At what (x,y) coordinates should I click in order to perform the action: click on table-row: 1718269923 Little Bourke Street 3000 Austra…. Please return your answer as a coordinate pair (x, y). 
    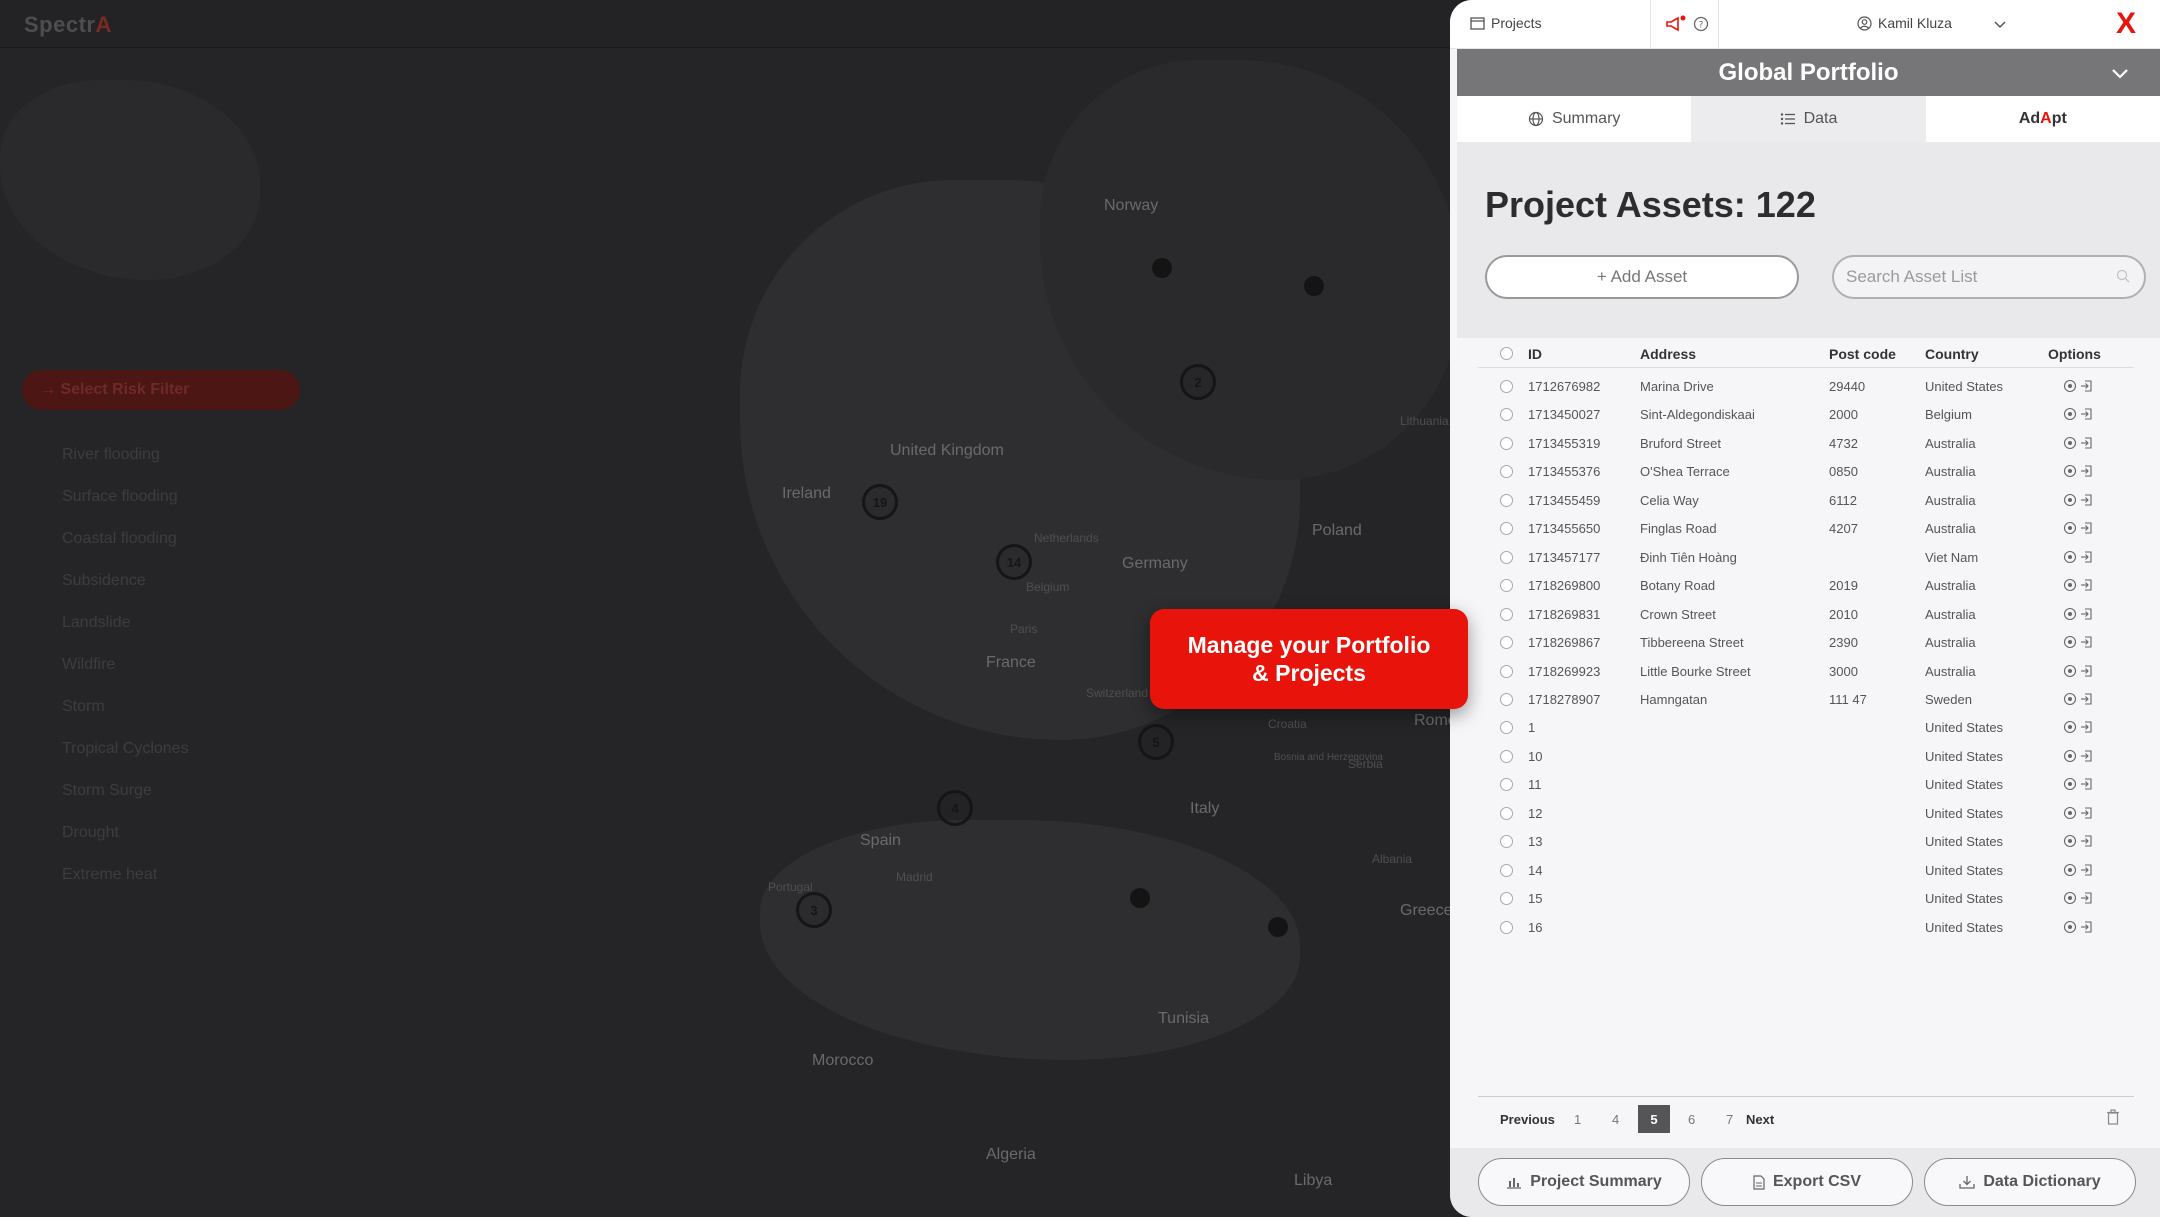
    Looking at the image, I should click on (1806, 671).